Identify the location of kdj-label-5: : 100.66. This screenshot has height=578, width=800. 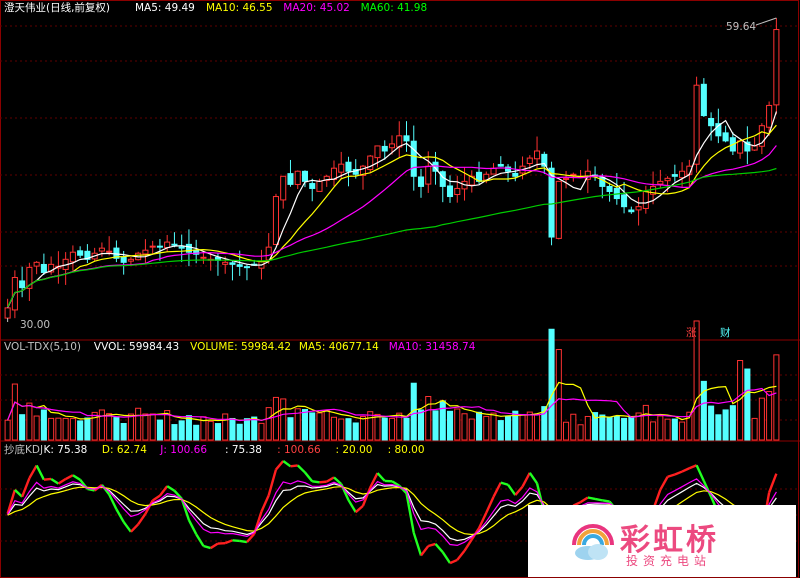
(299, 450).